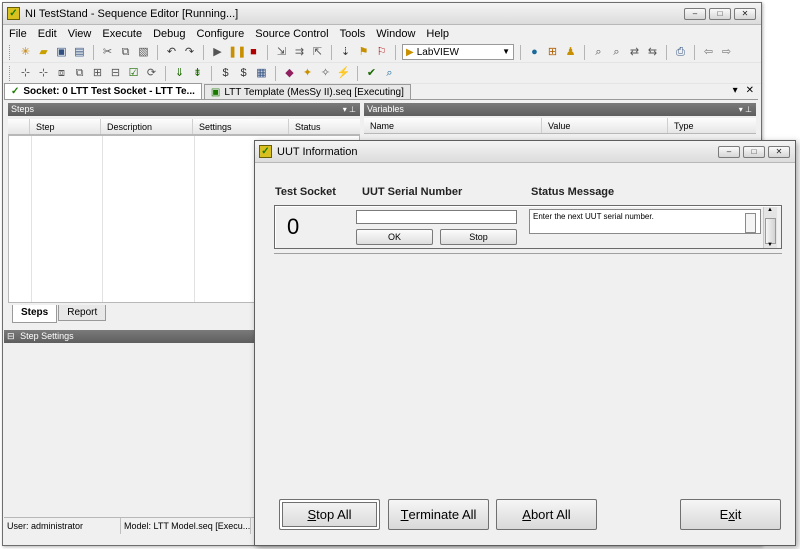 The height and width of the screenshot is (549, 800). I want to click on status-message-header: Status Message, so click(573, 192).